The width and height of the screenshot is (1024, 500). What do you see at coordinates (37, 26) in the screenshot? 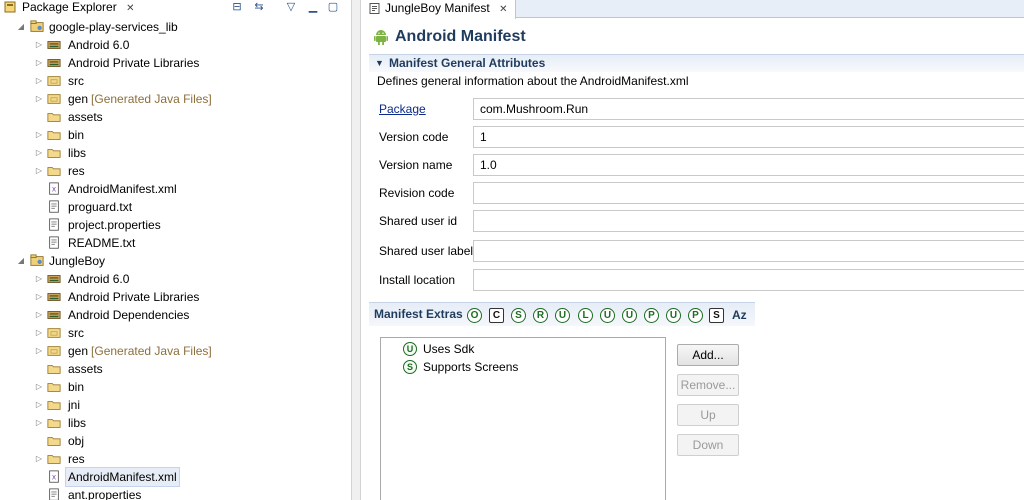
I see `project-icon` at bounding box center [37, 26].